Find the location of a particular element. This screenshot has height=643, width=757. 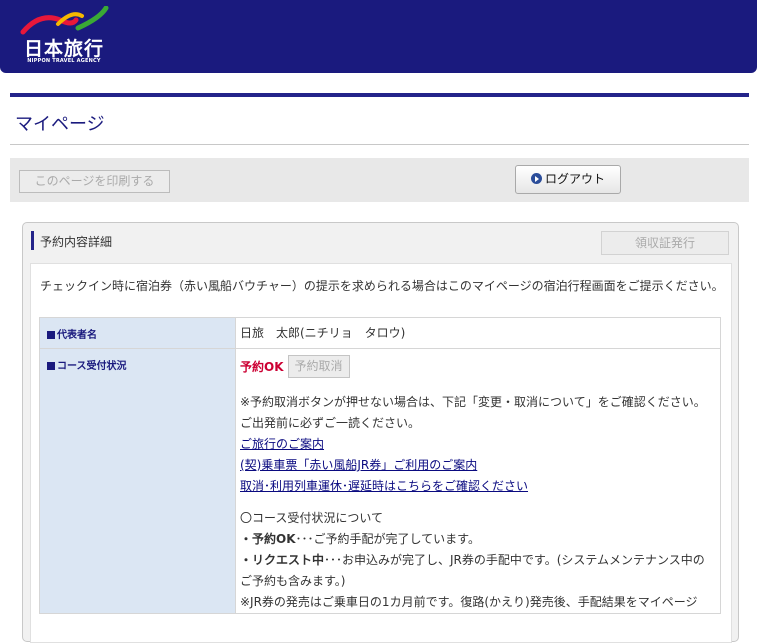

brand-logo: 日本旅行 NIPPON TRAVEL AGENCY is located at coordinates (64, 36).